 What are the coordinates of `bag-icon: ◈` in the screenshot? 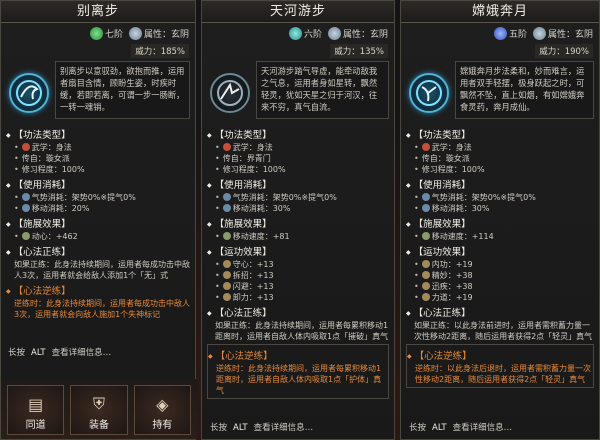 It's located at (162, 404).